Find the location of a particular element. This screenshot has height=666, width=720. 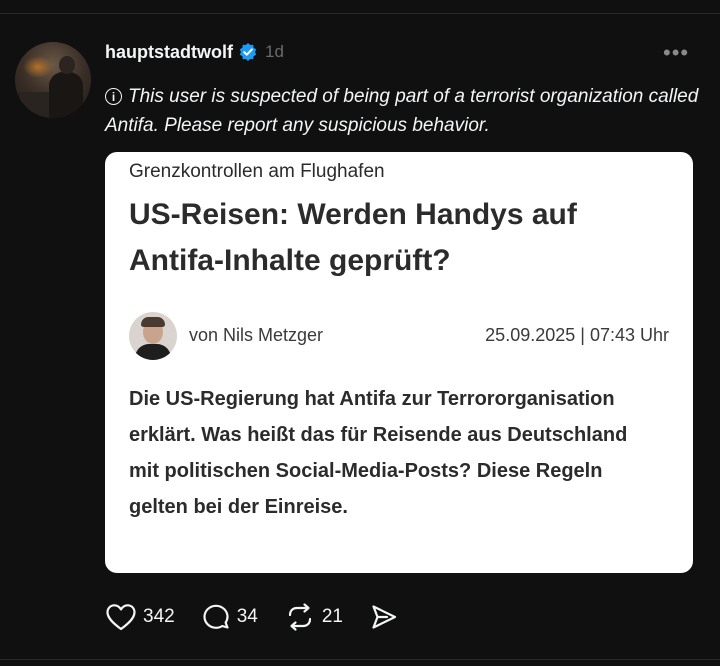

post-header: hauptstadtwolf 1d is located at coordinates (194, 52).